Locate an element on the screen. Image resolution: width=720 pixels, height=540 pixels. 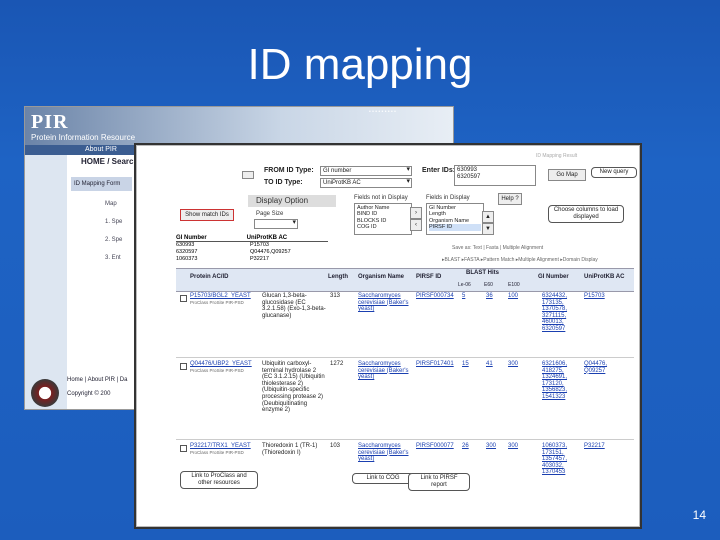
blast-2: 41 is located at coordinates (489, 364).